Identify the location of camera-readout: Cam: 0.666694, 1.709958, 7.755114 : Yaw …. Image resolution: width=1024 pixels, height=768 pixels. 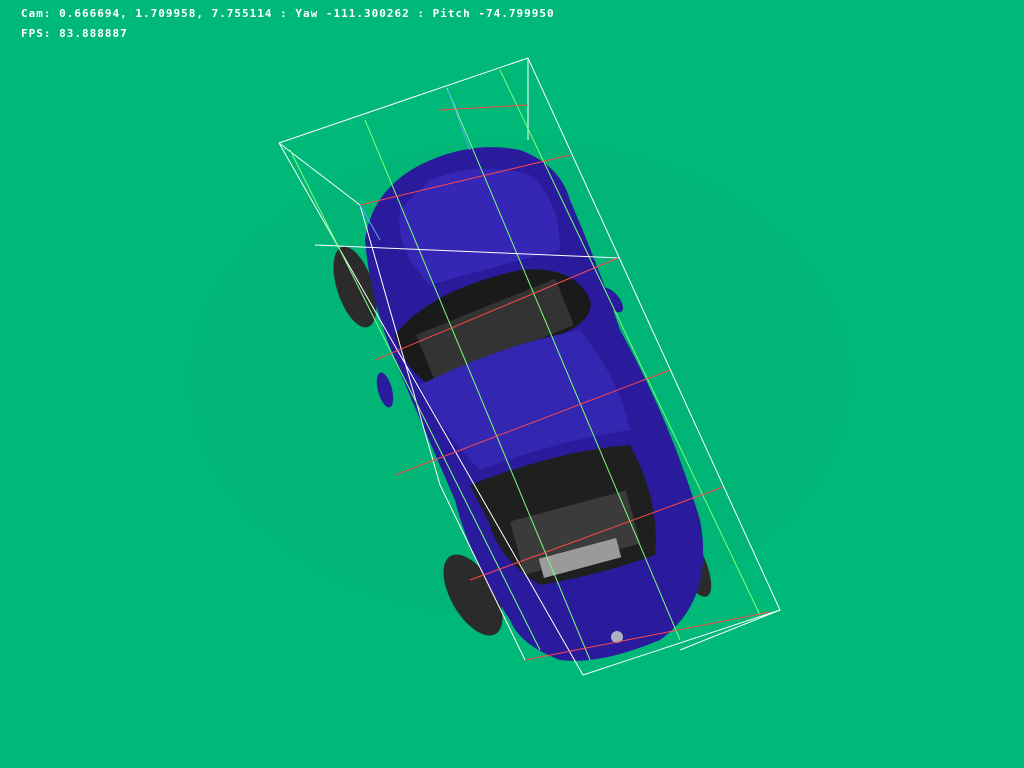
(288, 13).